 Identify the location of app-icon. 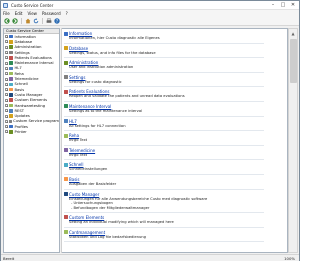
(5, 5).